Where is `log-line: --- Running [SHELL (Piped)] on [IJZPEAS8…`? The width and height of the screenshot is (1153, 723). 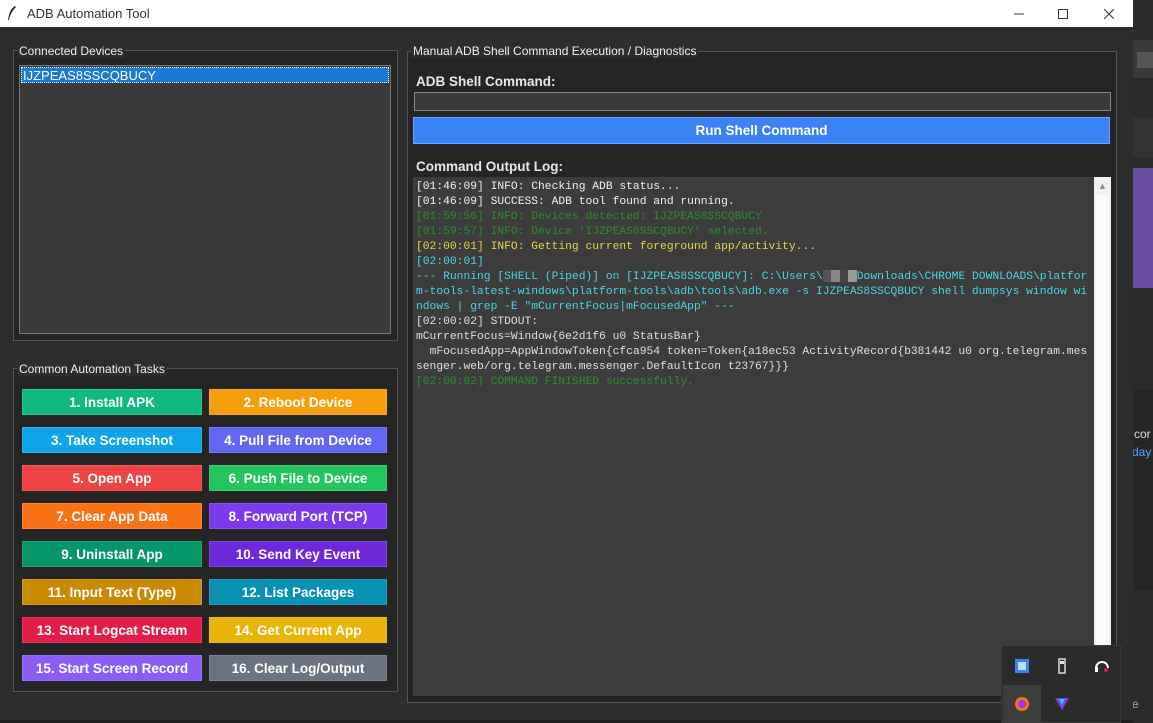 log-line: --- Running [SHELL (Piped)] on [IJZPEAS8… is located at coordinates (753, 292).